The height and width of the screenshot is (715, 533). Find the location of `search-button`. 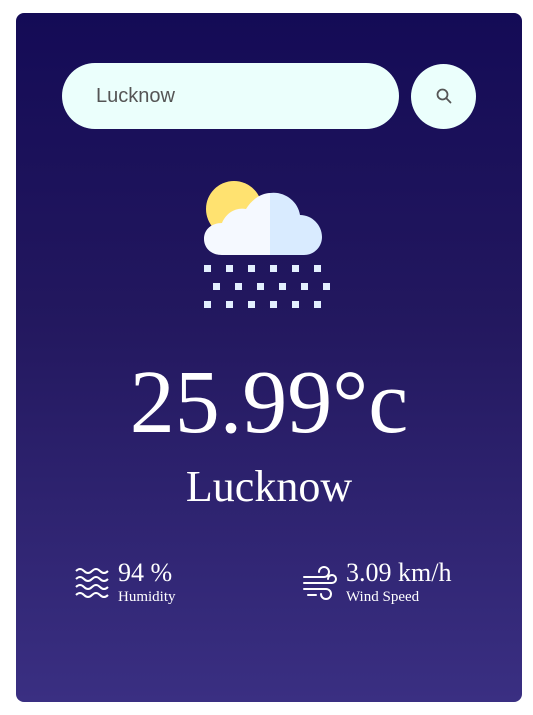

search-button is located at coordinates (443, 96).